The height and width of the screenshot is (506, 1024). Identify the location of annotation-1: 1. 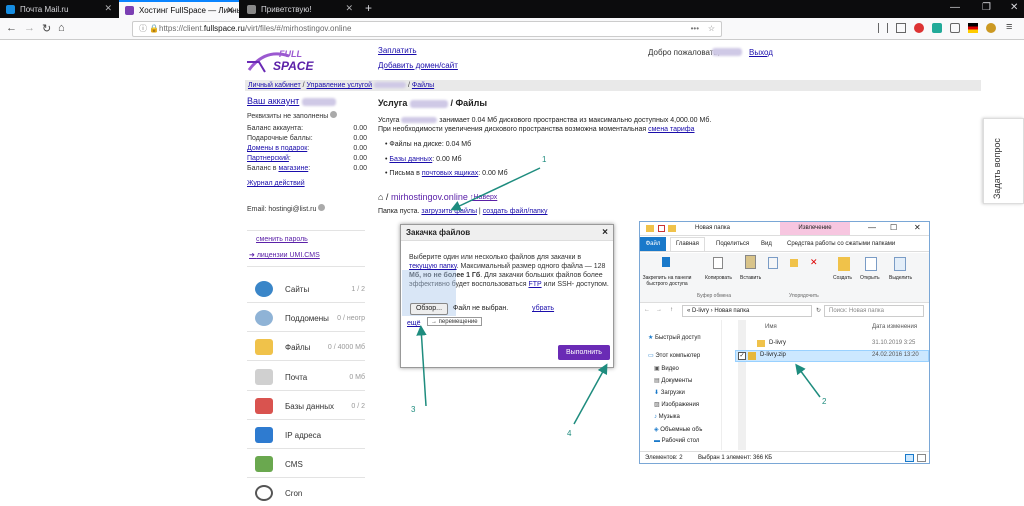
(544, 159).